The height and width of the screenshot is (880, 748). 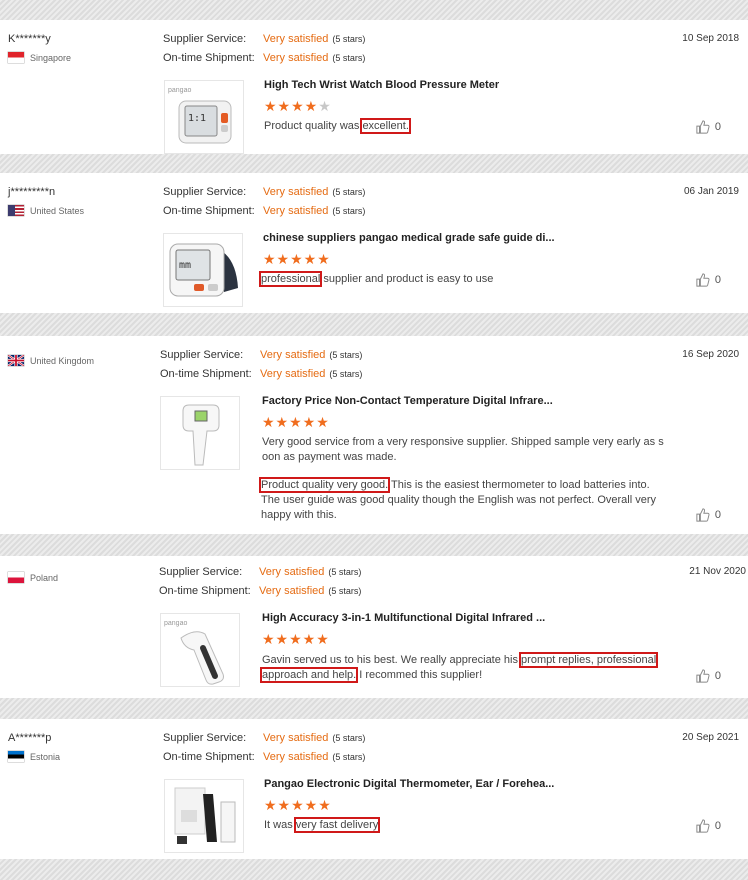 What do you see at coordinates (175, 623) in the screenshot?
I see `pangao-logo: pangao` at bounding box center [175, 623].